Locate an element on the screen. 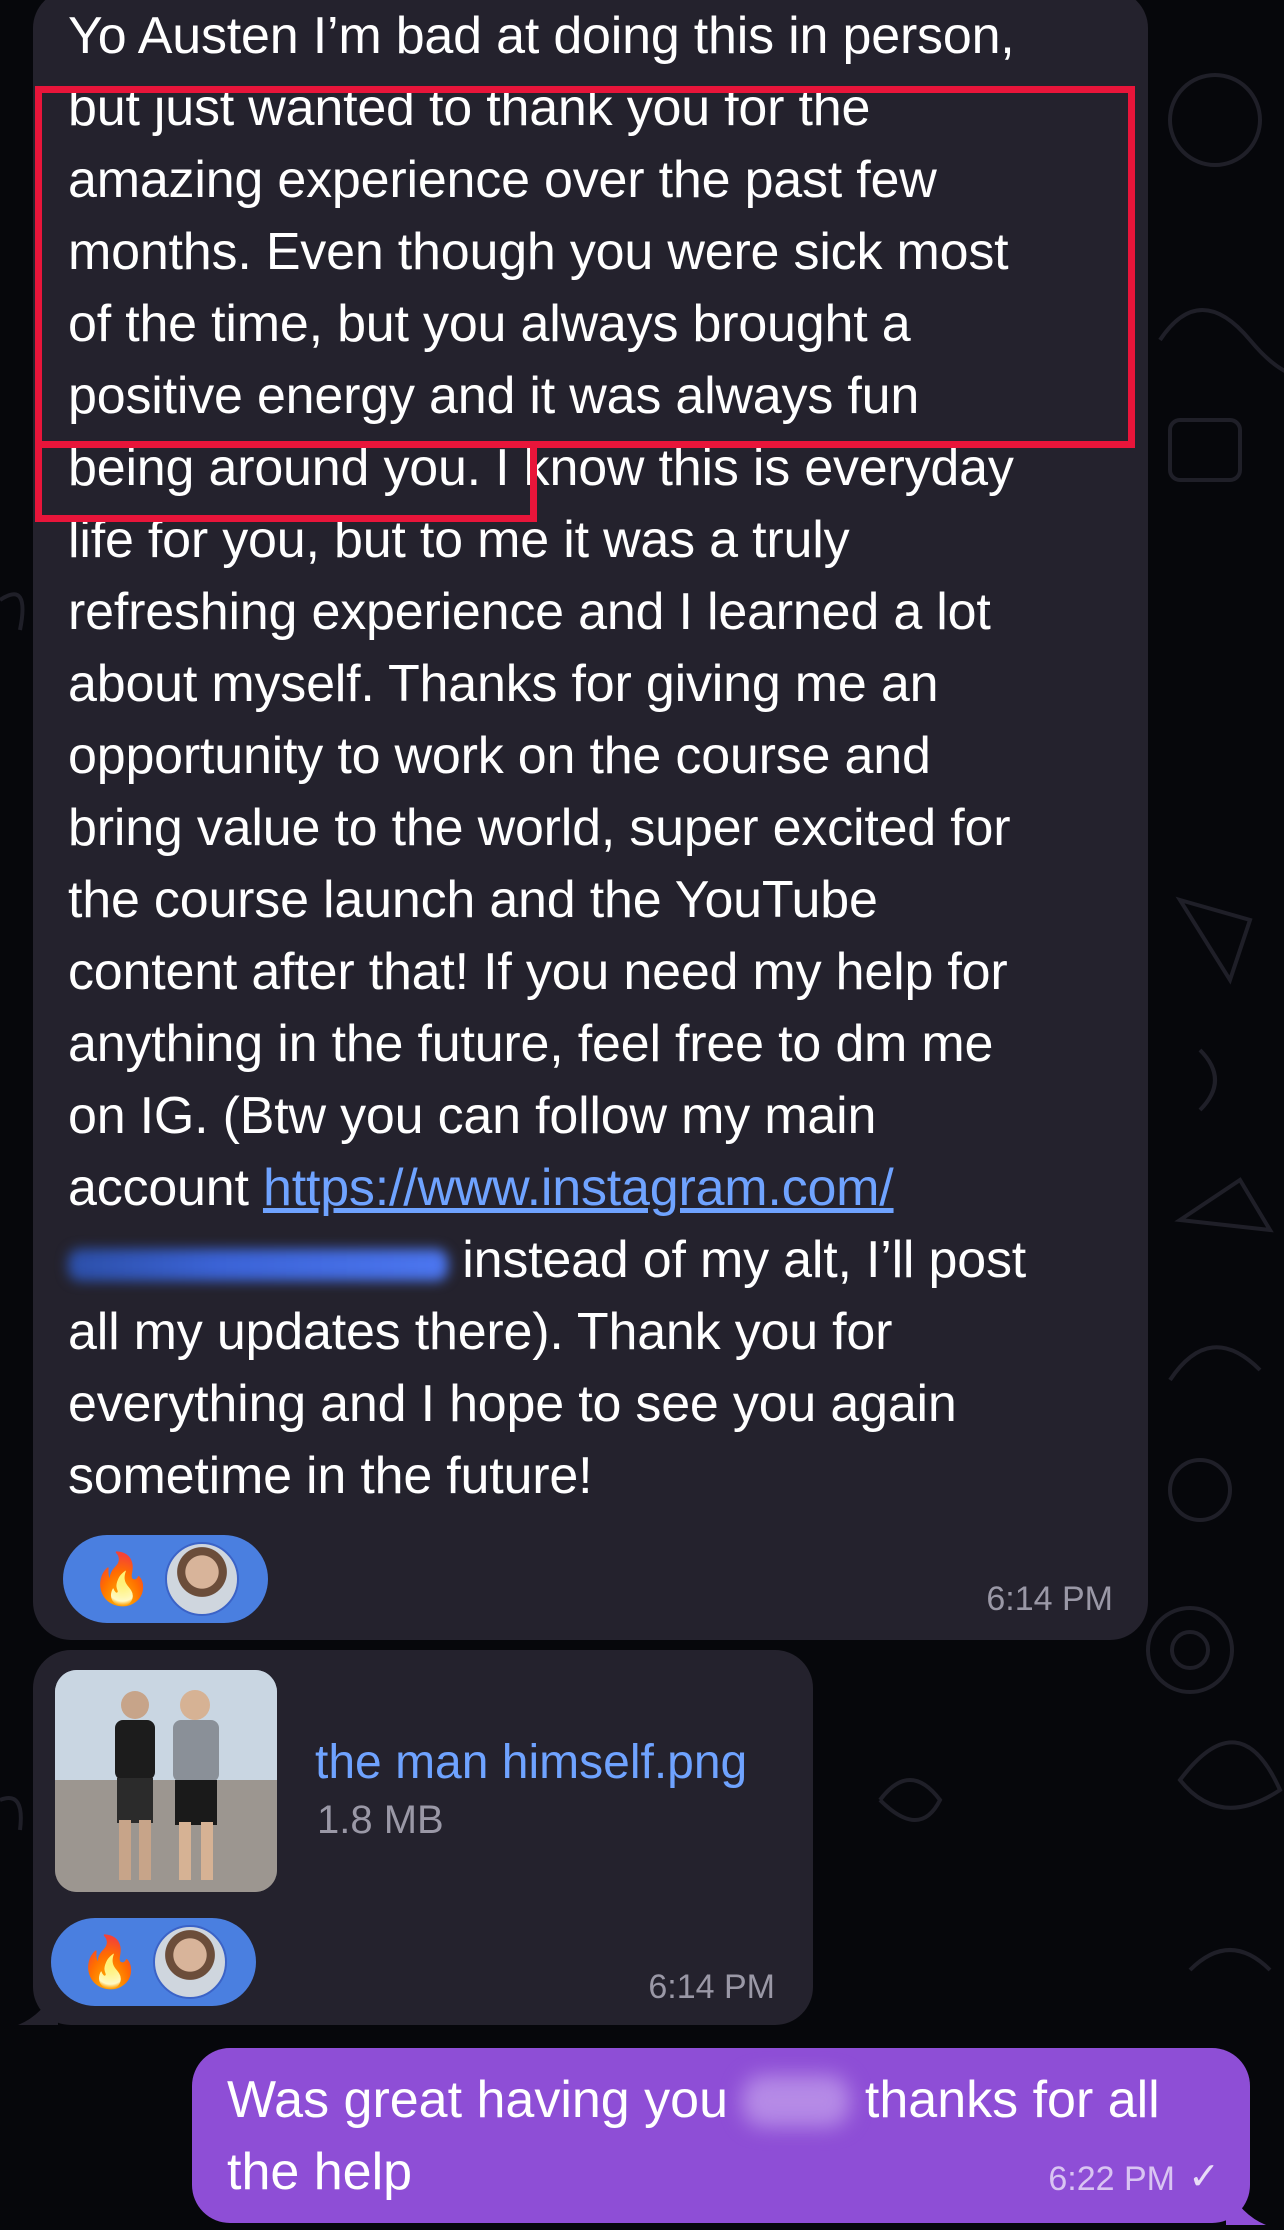 The width and height of the screenshot is (1284, 2230). highlight-box-continuation is located at coordinates (286, 484).